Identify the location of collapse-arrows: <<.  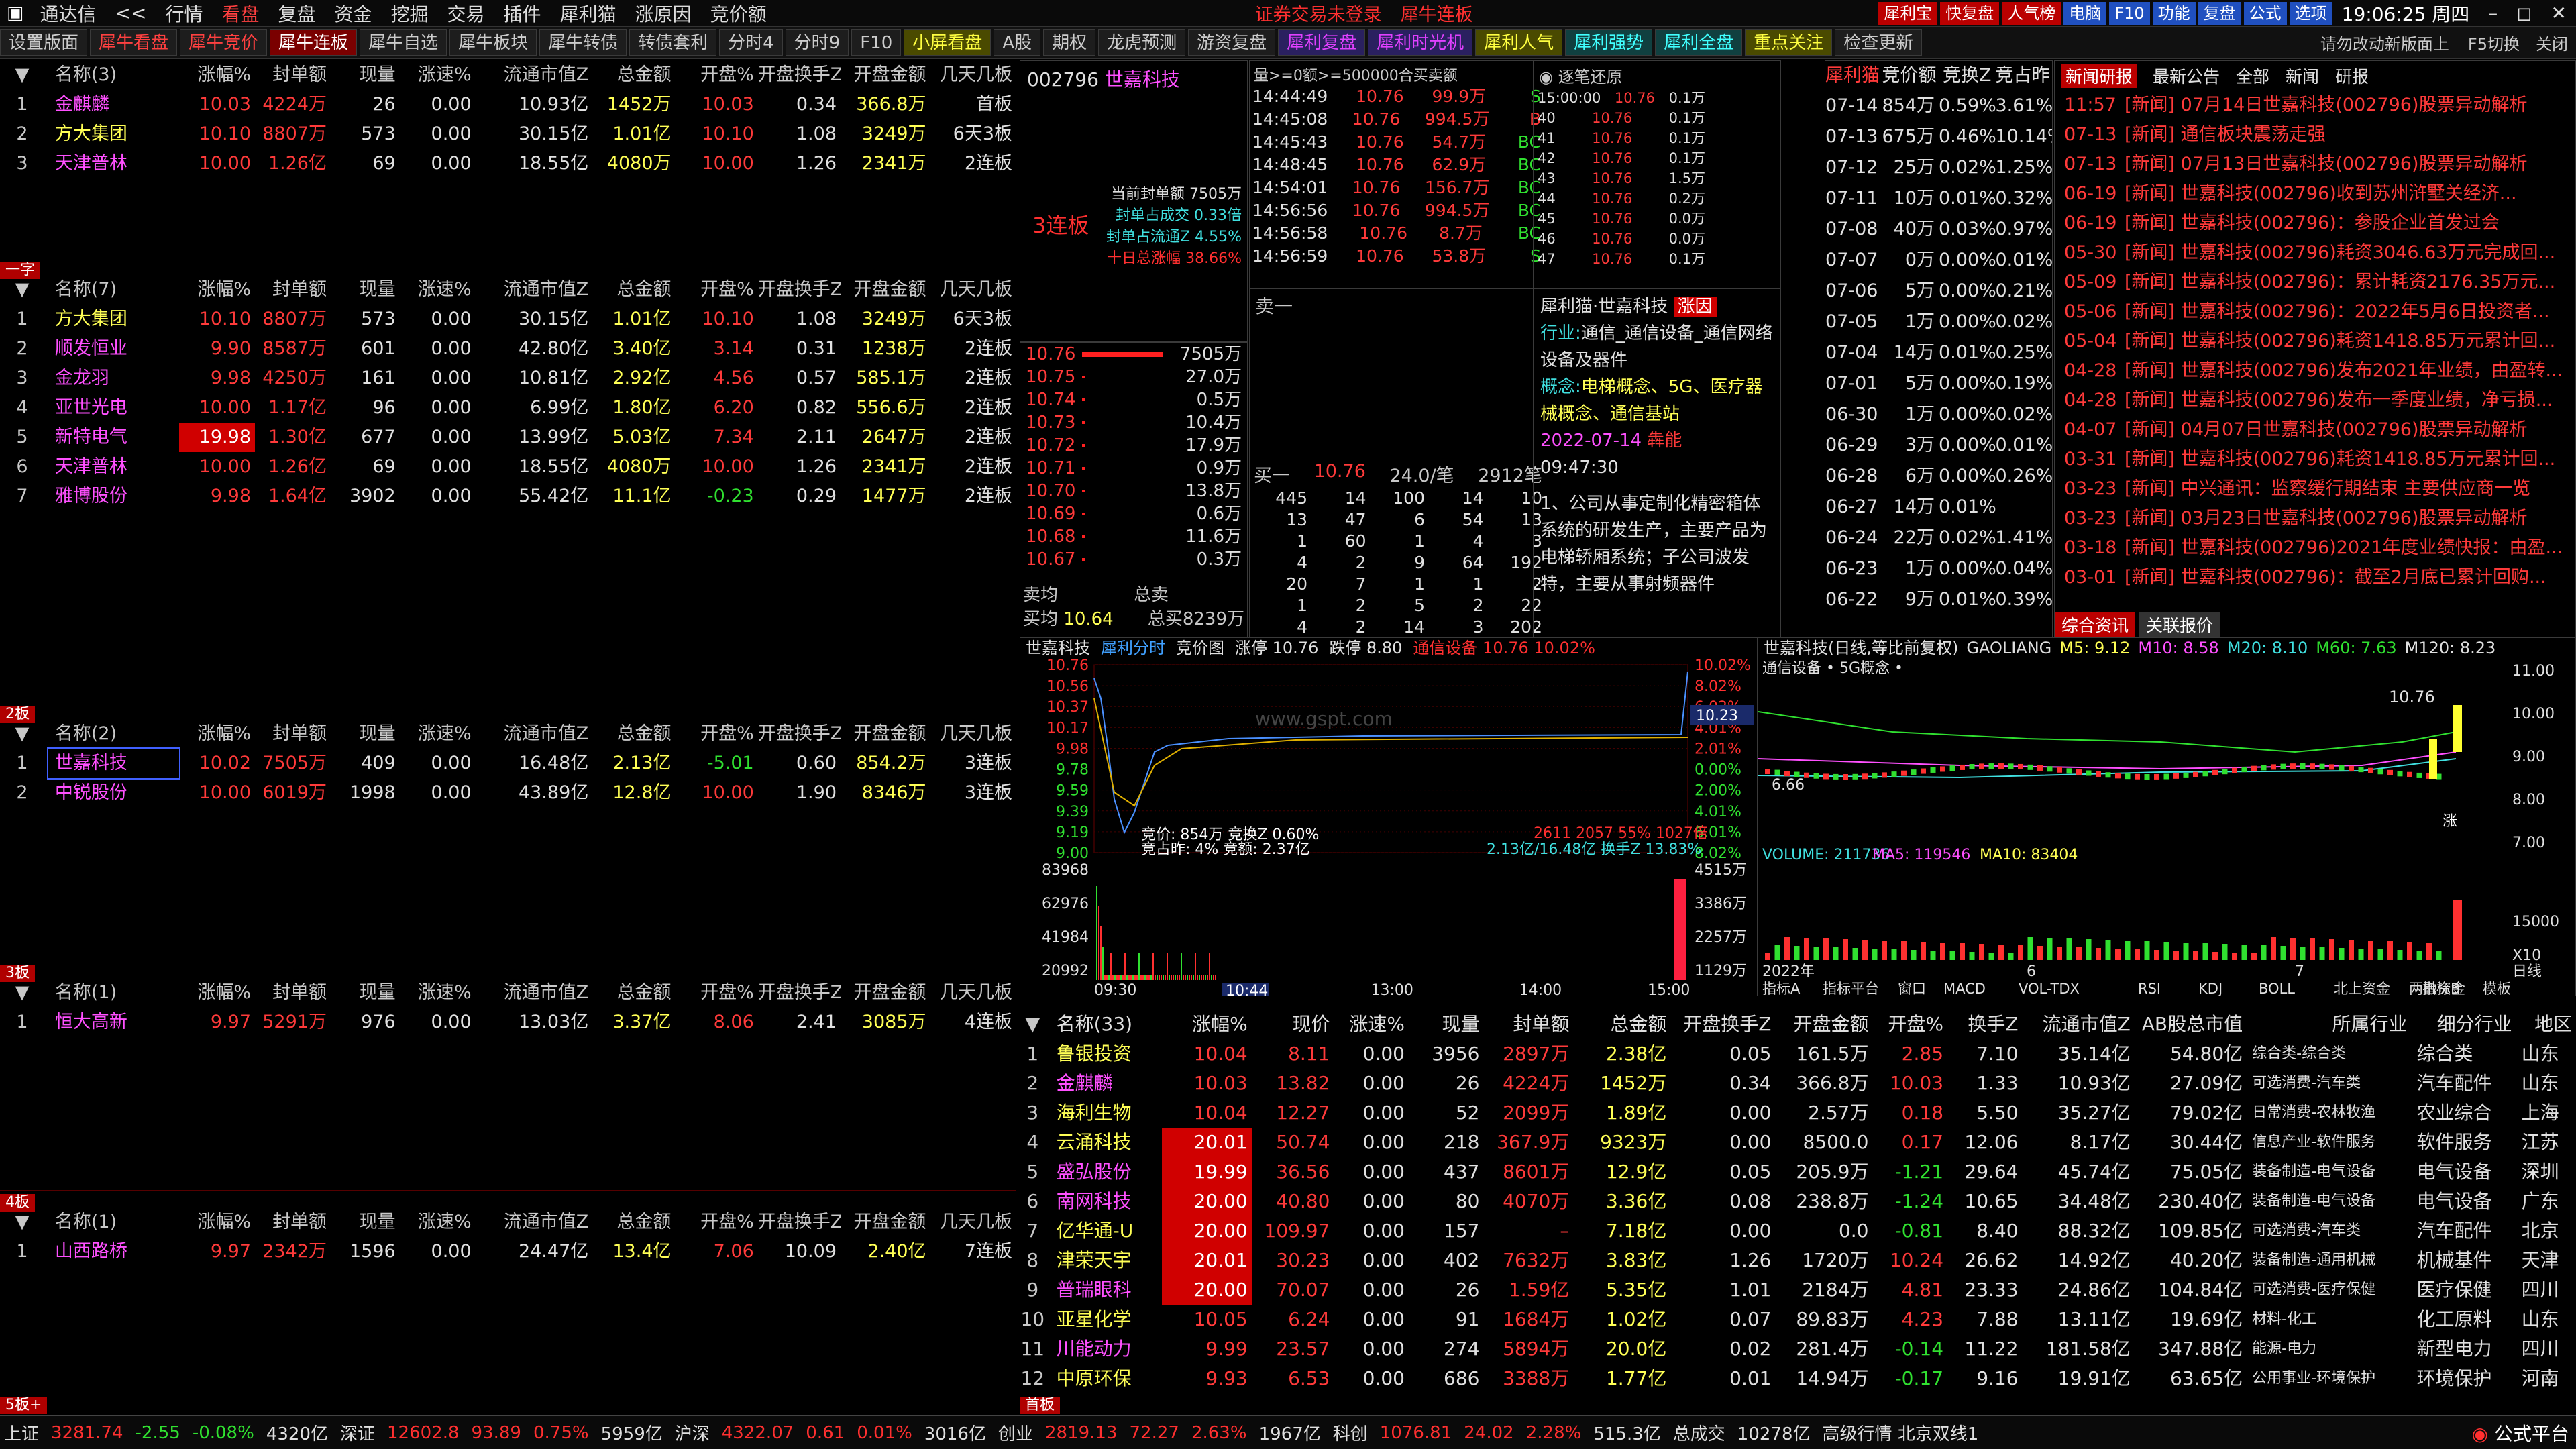
(131, 13).